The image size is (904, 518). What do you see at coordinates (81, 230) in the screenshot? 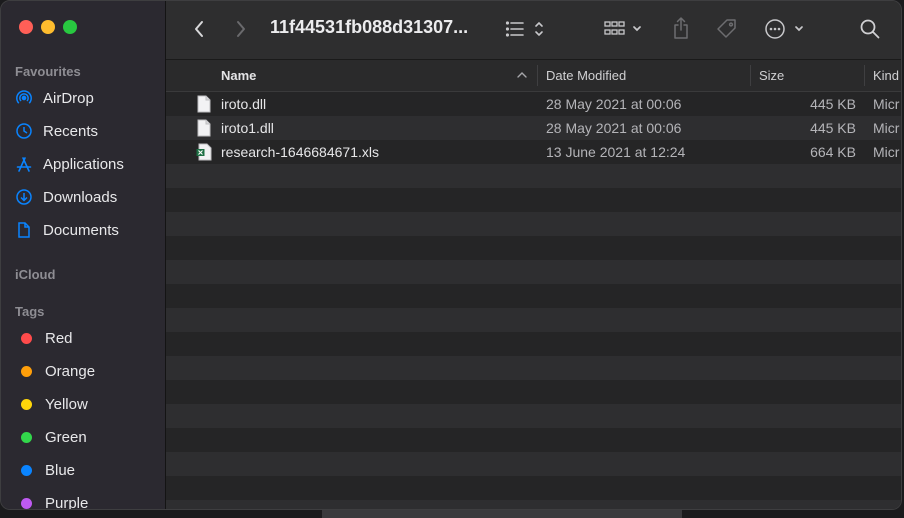
I see `sidebar-item-label: Documents` at bounding box center [81, 230].